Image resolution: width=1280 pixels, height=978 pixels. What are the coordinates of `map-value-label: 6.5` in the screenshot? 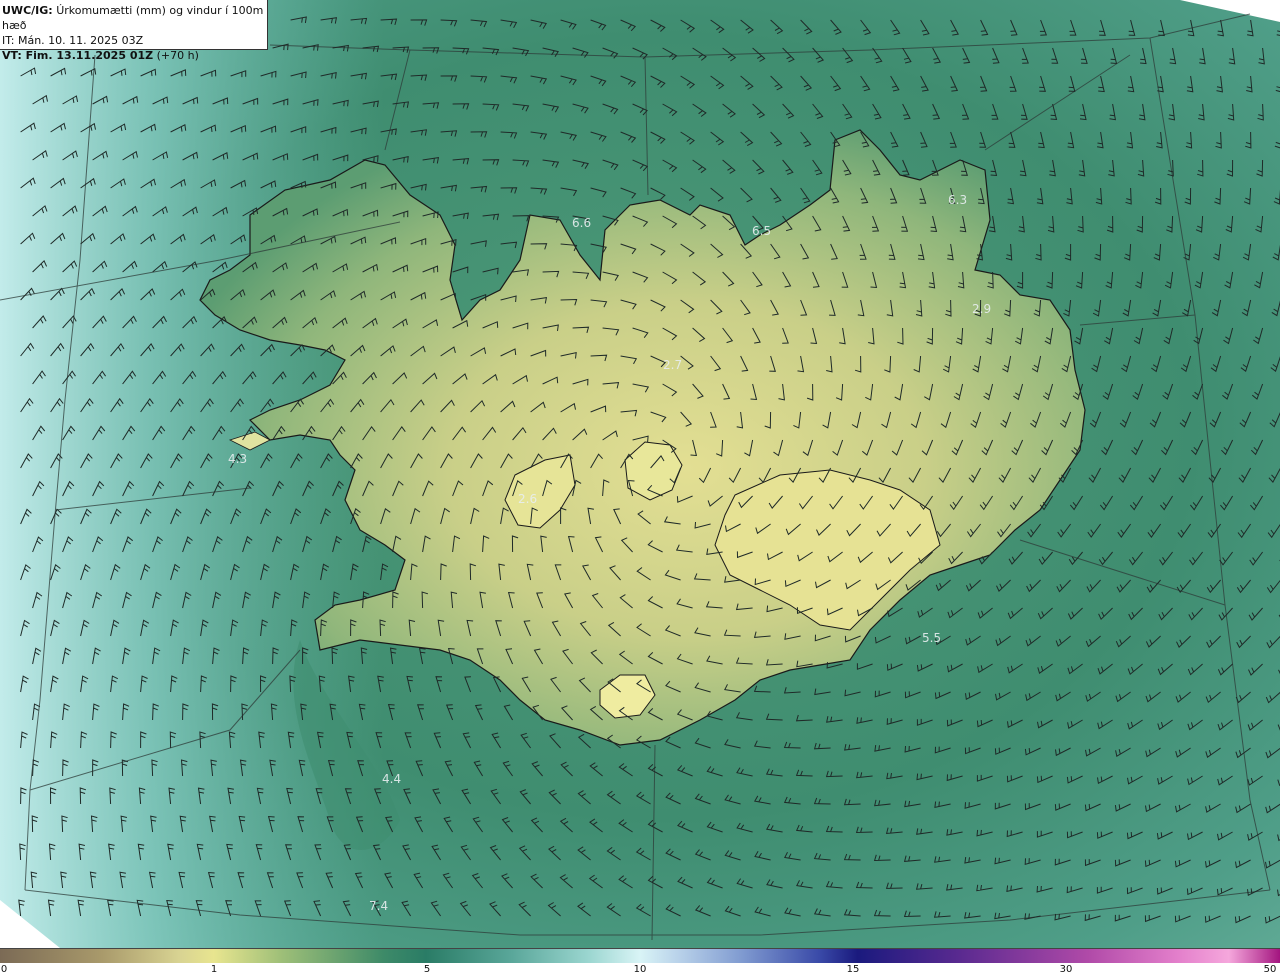 It's located at (761, 231).